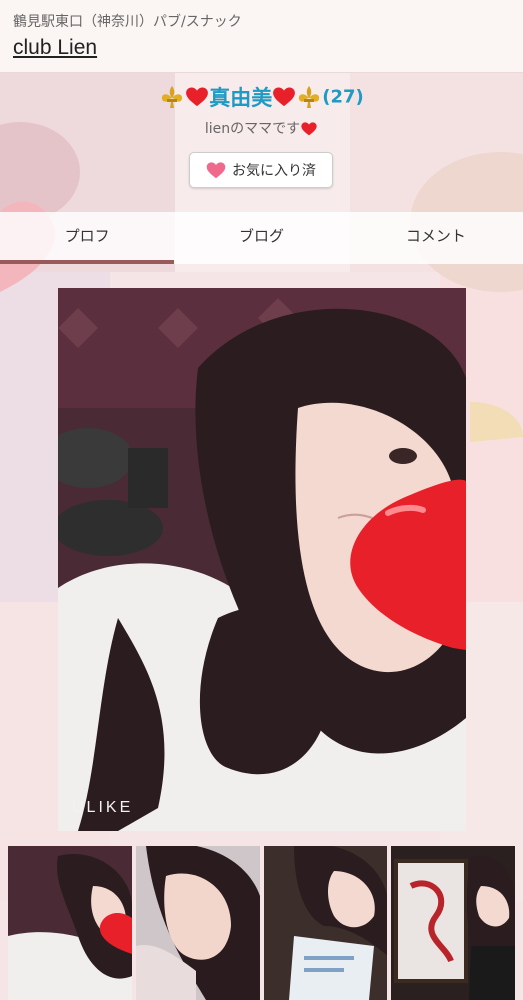  I want to click on favorite-label: お気に入り済, so click(274, 171).